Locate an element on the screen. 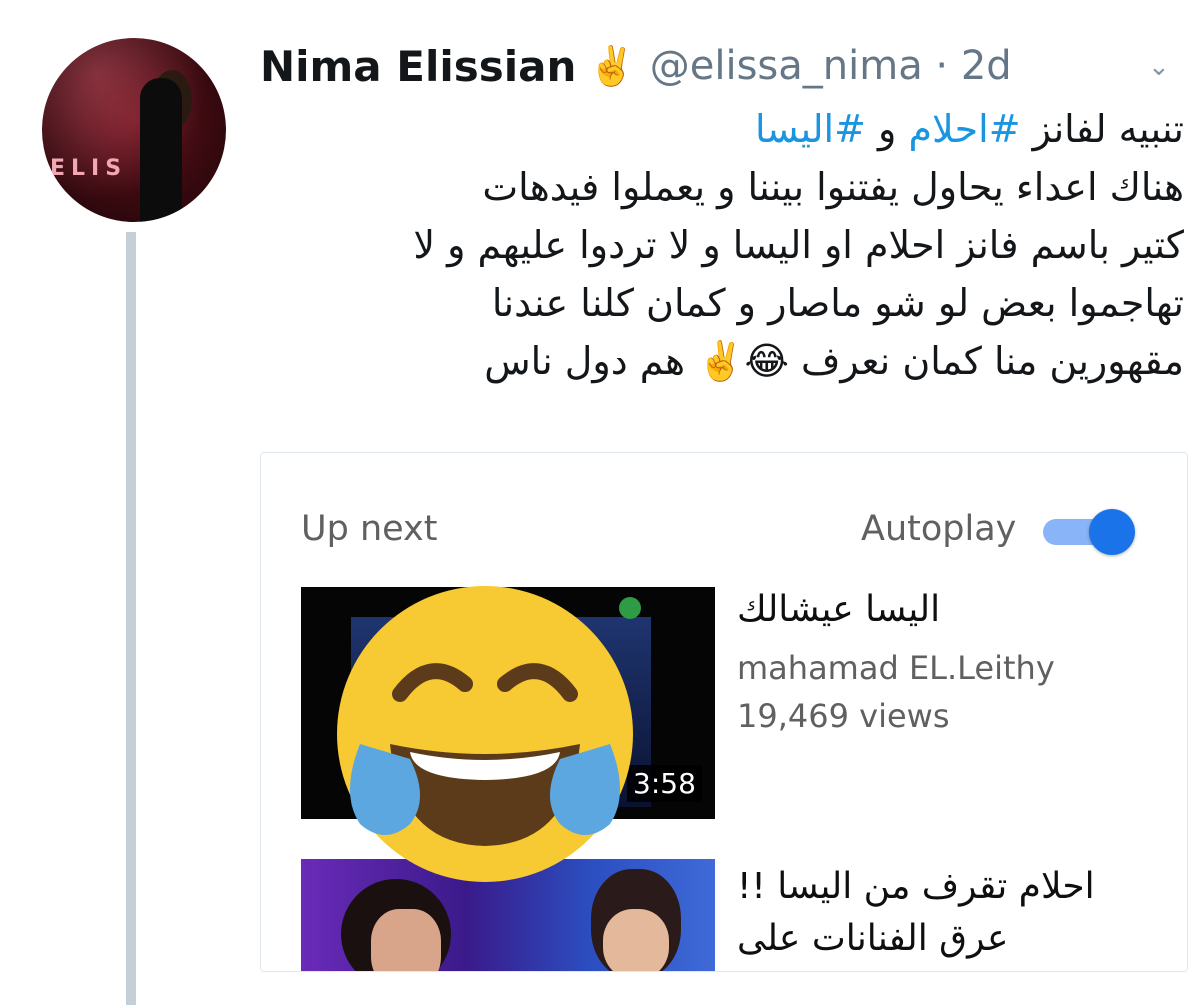 This screenshot has height=1005, width=1200. up-next-label: Up next is located at coordinates (369, 529).